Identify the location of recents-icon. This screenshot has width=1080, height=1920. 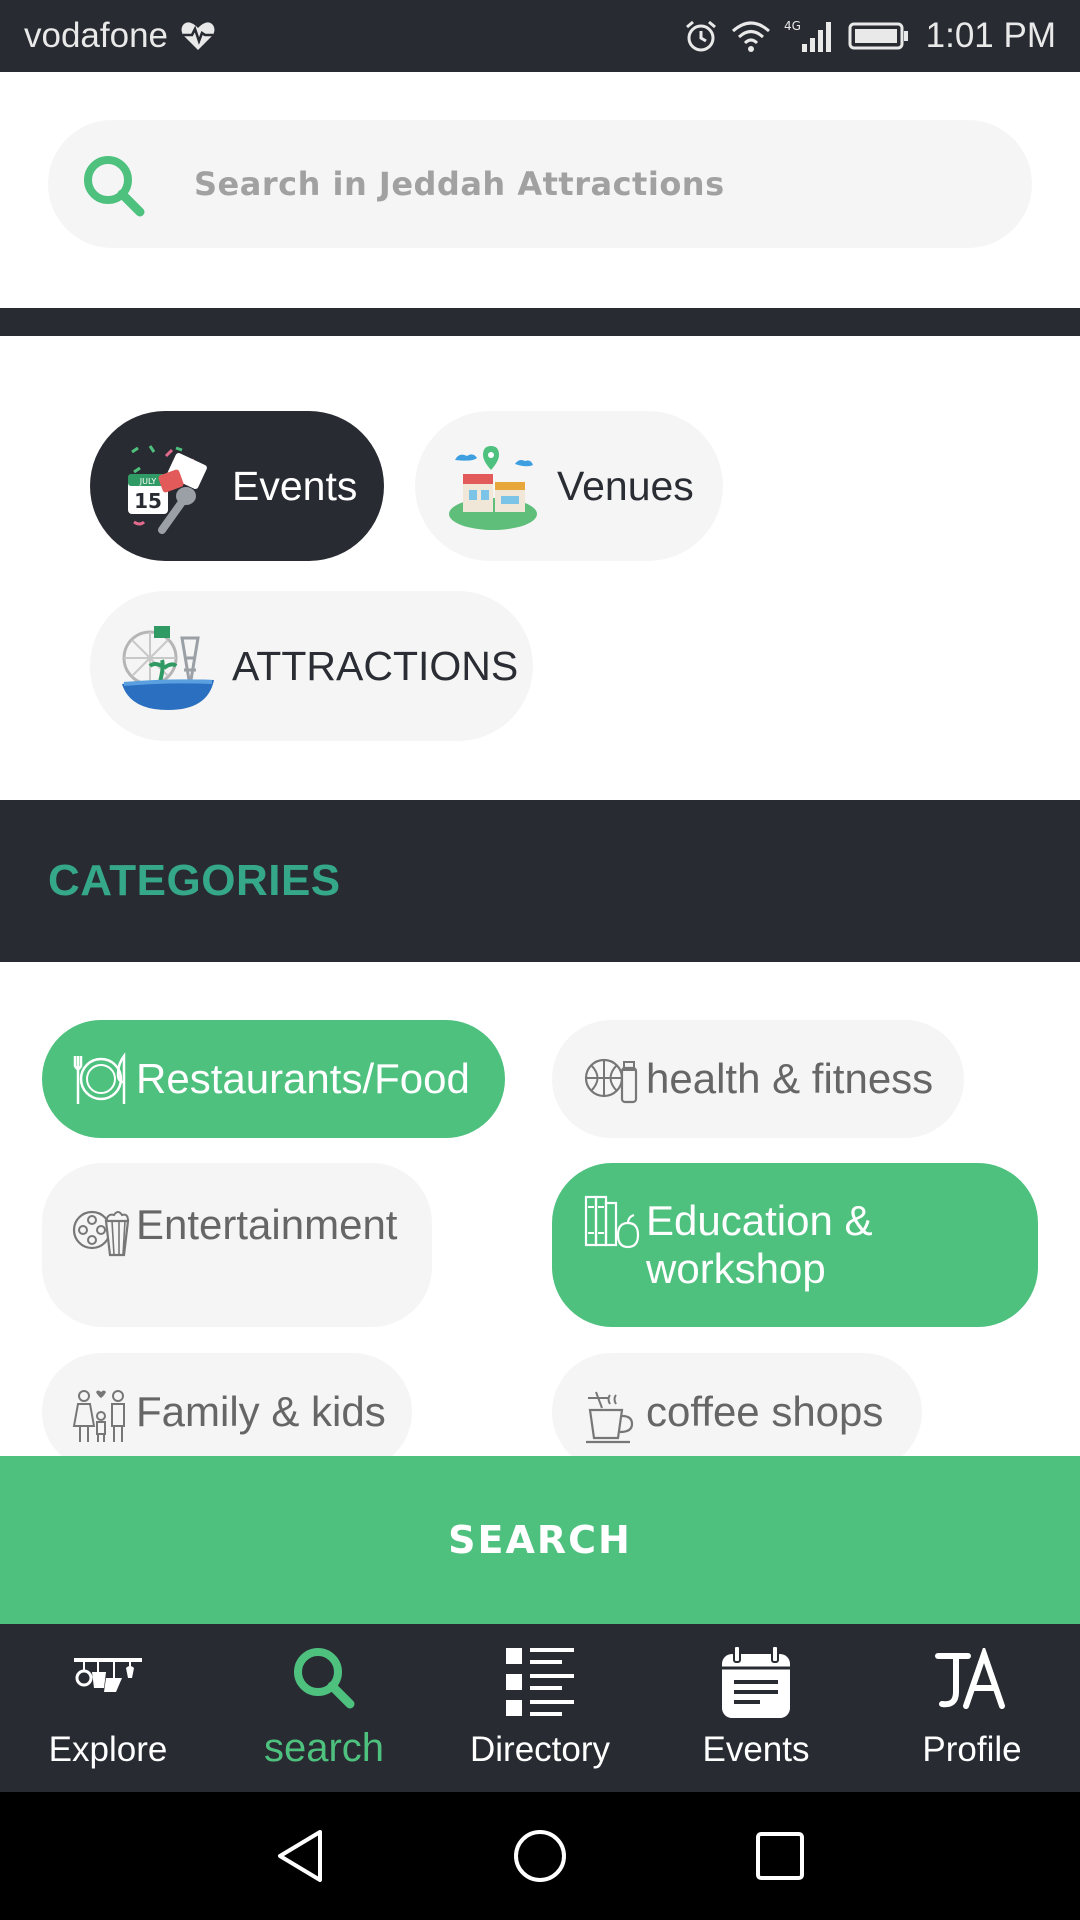
(780, 1856).